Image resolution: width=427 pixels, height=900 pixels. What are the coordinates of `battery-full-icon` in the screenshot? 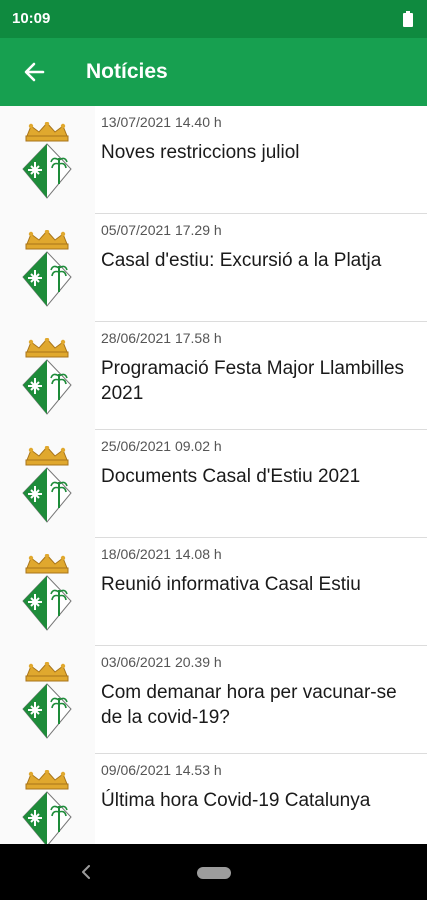 It's located at (408, 19).